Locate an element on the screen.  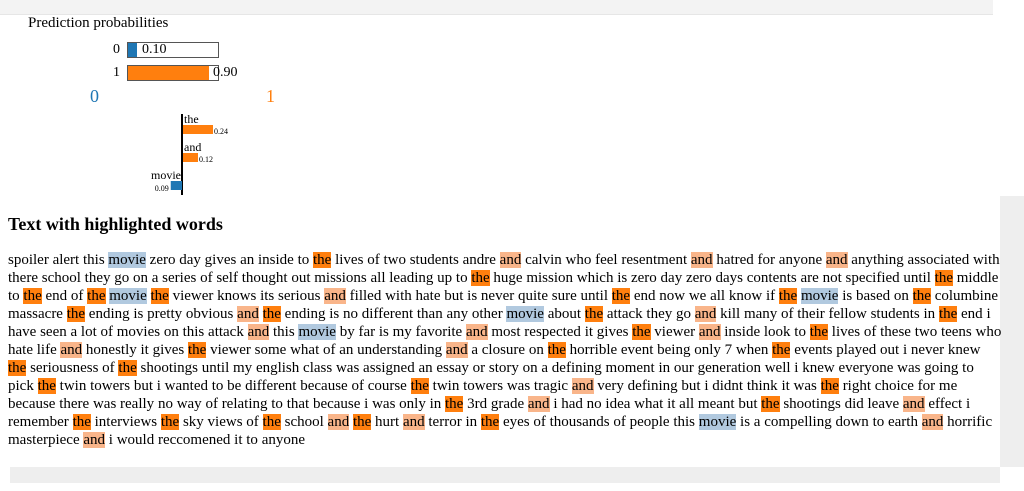
text-word: honestly is located at coordinates (111, 350).